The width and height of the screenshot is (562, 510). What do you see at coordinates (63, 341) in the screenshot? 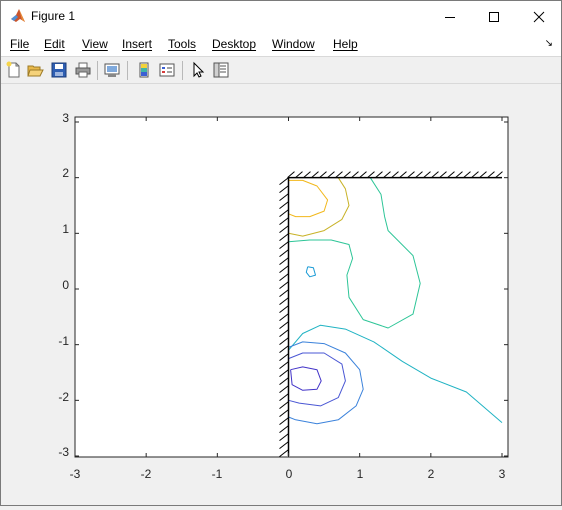
I see `y-tick-label: -1` at bounding box center [63, 341].